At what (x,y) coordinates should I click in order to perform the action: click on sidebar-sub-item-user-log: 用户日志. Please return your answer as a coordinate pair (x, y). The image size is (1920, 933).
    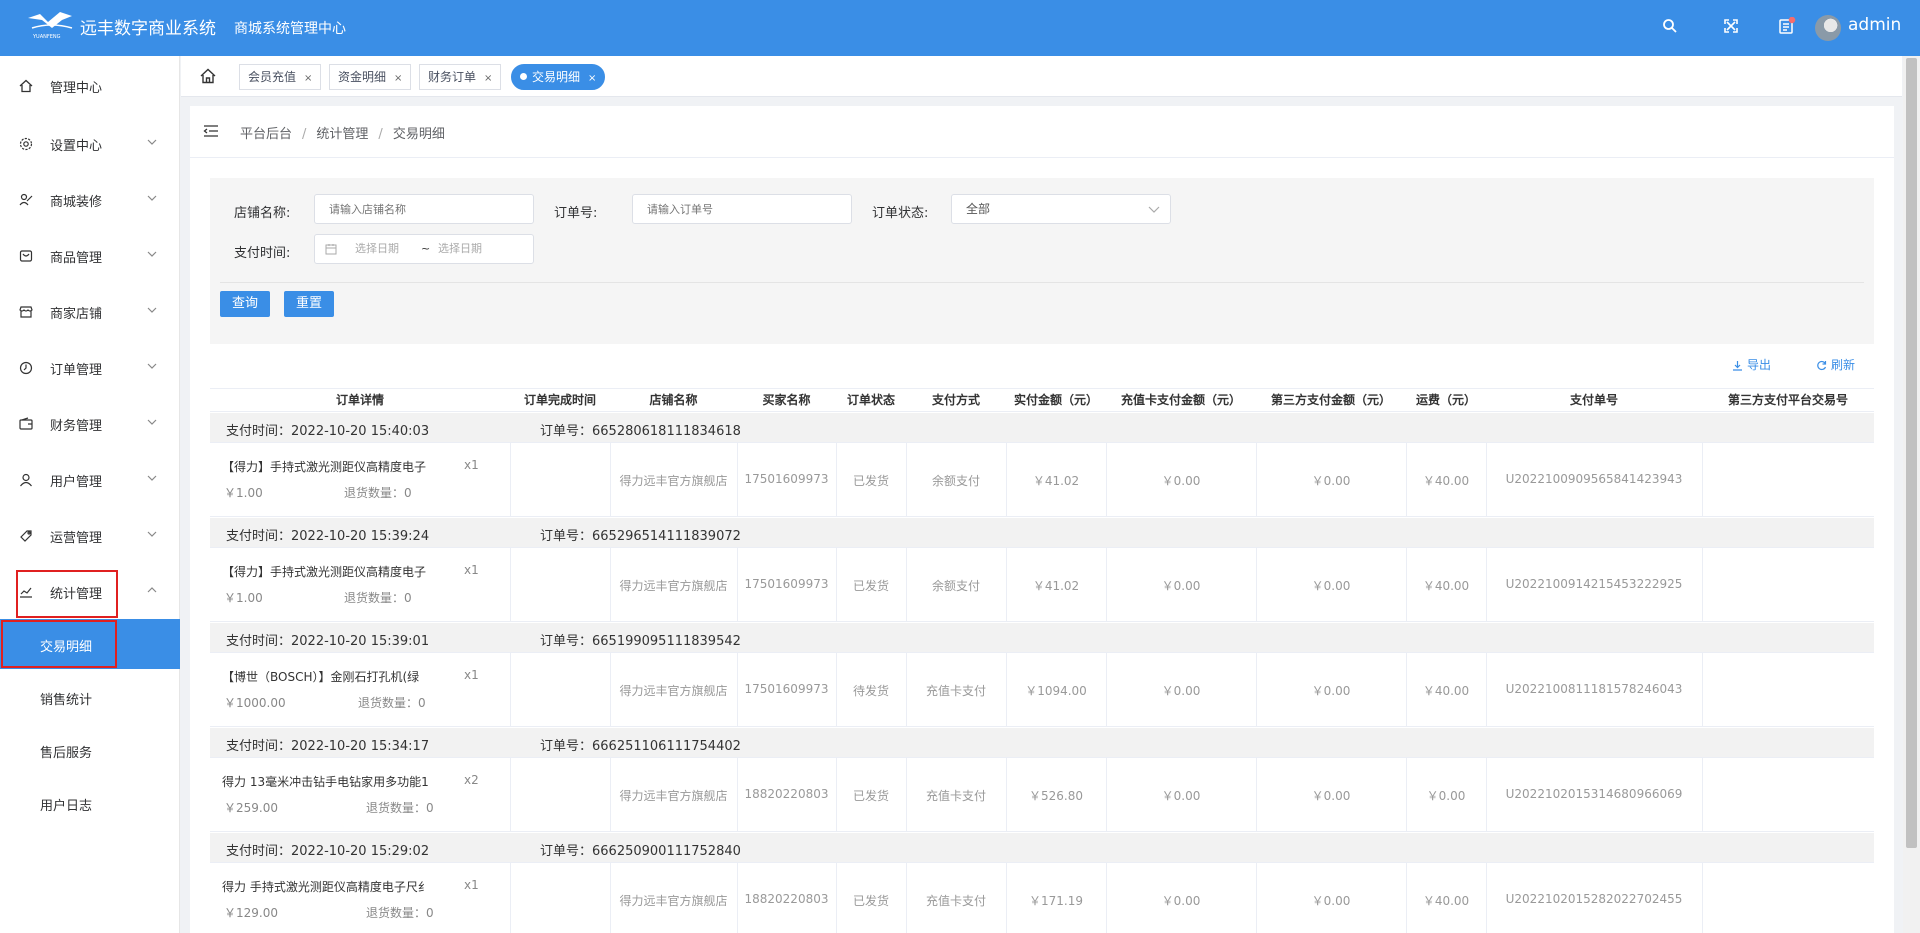
    Looking at the image, I should click on (90, 803).